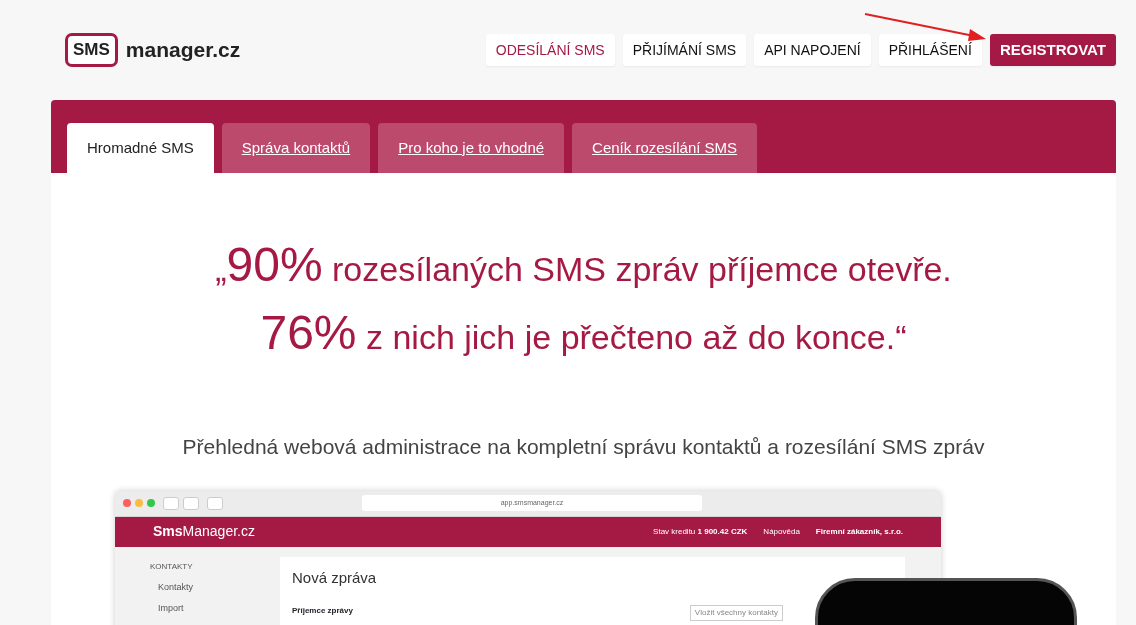  Describe the element at coordinates (1052, 50) in the screenshot. I see `register-button: REGISTROVAT` at that location.